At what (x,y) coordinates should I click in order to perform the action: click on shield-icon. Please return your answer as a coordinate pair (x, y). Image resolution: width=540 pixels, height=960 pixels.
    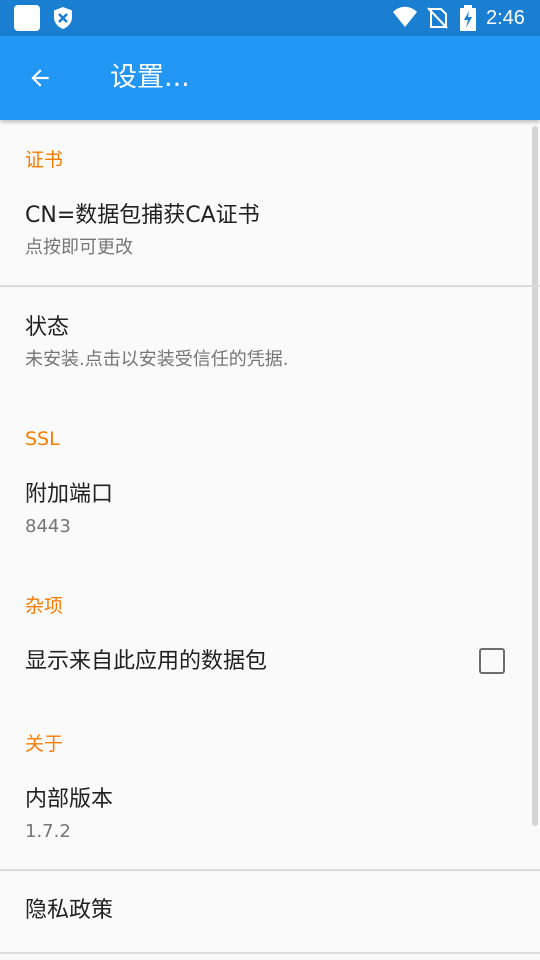
    Looking at the image, I should click on (63, 18).